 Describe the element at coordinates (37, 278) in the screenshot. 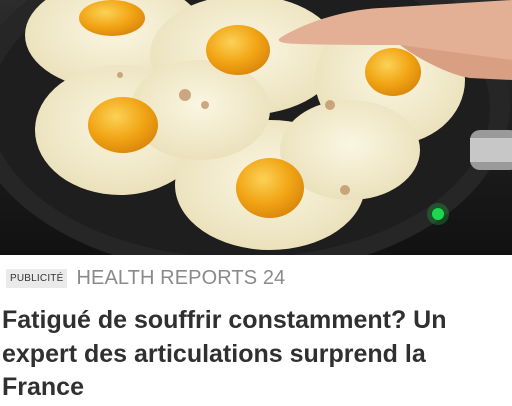

I see `sponsored-badge: PUBLICITÉ` at that location.